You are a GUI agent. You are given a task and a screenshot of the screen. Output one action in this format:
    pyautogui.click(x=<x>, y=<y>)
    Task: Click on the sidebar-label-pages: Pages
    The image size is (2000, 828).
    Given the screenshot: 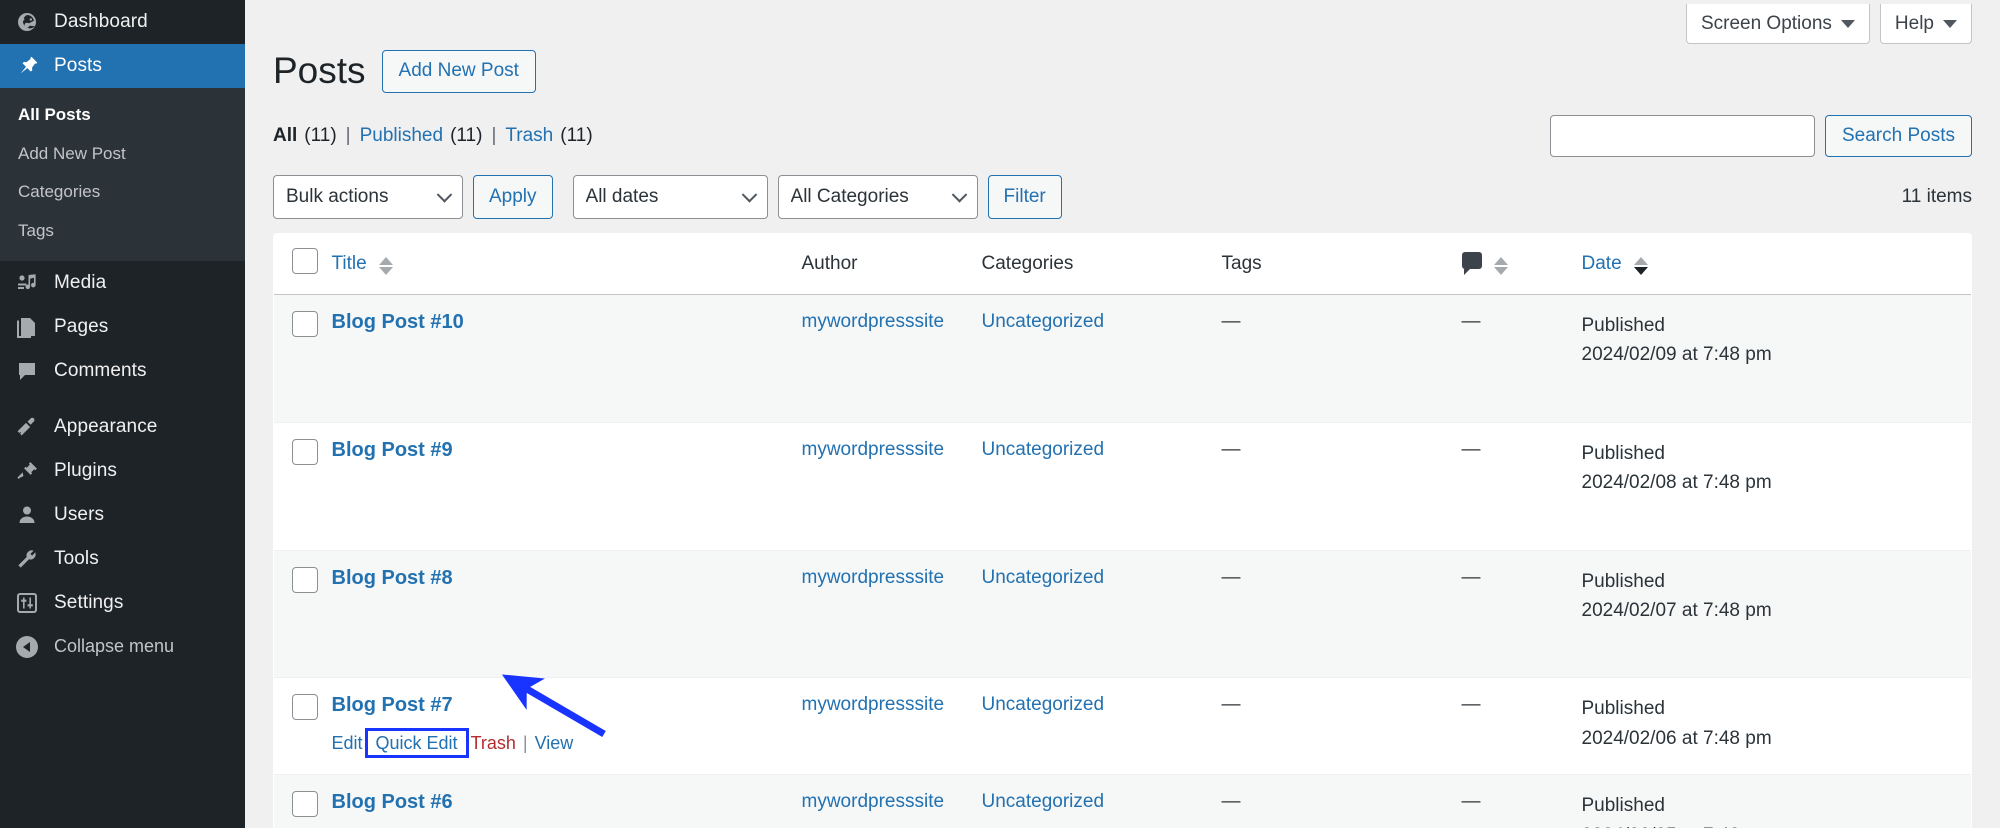 What is the action you would take?
    pyautogui.click(x=81, y=326)
    